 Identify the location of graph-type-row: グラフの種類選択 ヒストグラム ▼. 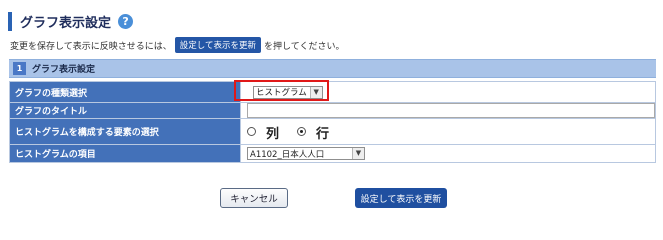
(332, 92).